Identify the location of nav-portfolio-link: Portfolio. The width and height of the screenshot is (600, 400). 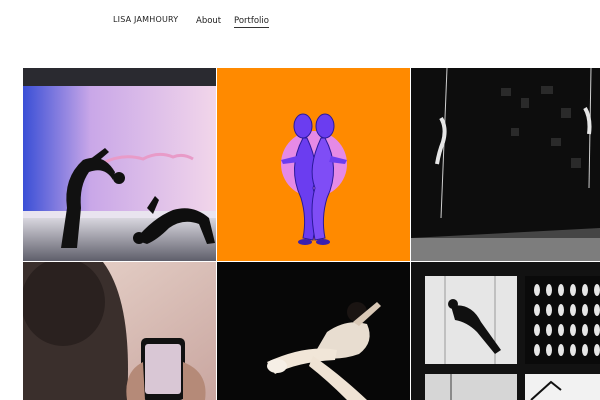
(251, 22).